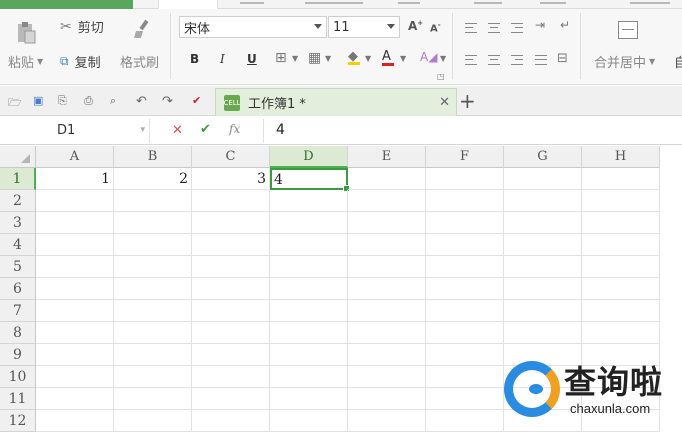 The width and height of the screenshot is (682, 442). Describe the element at coordinates (231, 377) in the screenshot. I see `cell-c10` at that location.